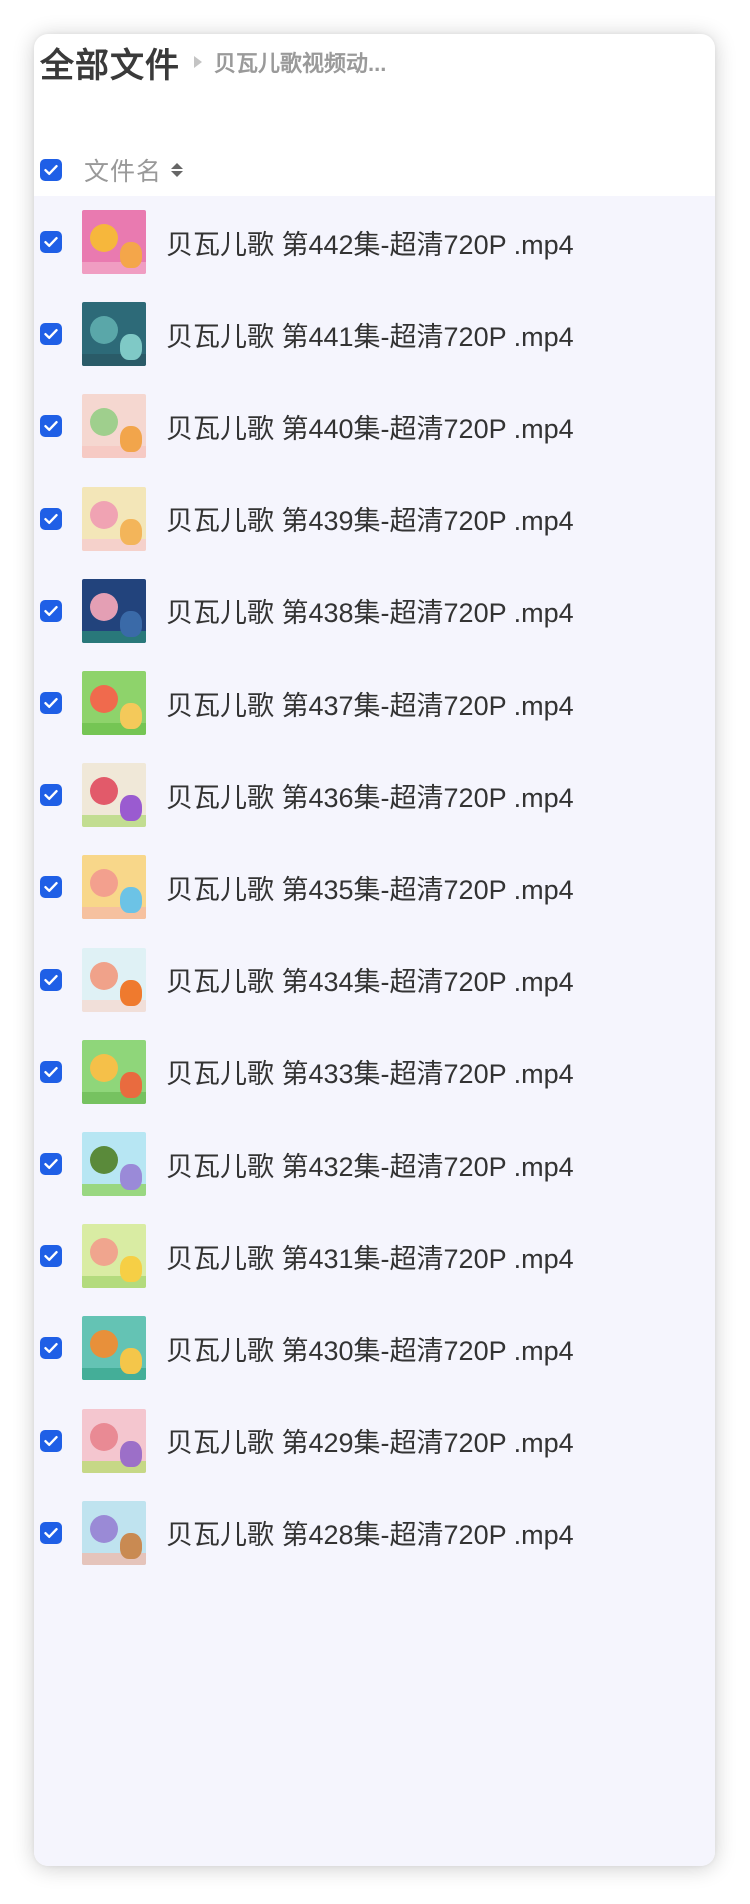 This screenshot has width=750, height=1904. Describe the element at coordinates (370, 1348) in the screenshot. I see `file-name: 贝瓦儿歌 第430集-超清720P .mp4` at that location.